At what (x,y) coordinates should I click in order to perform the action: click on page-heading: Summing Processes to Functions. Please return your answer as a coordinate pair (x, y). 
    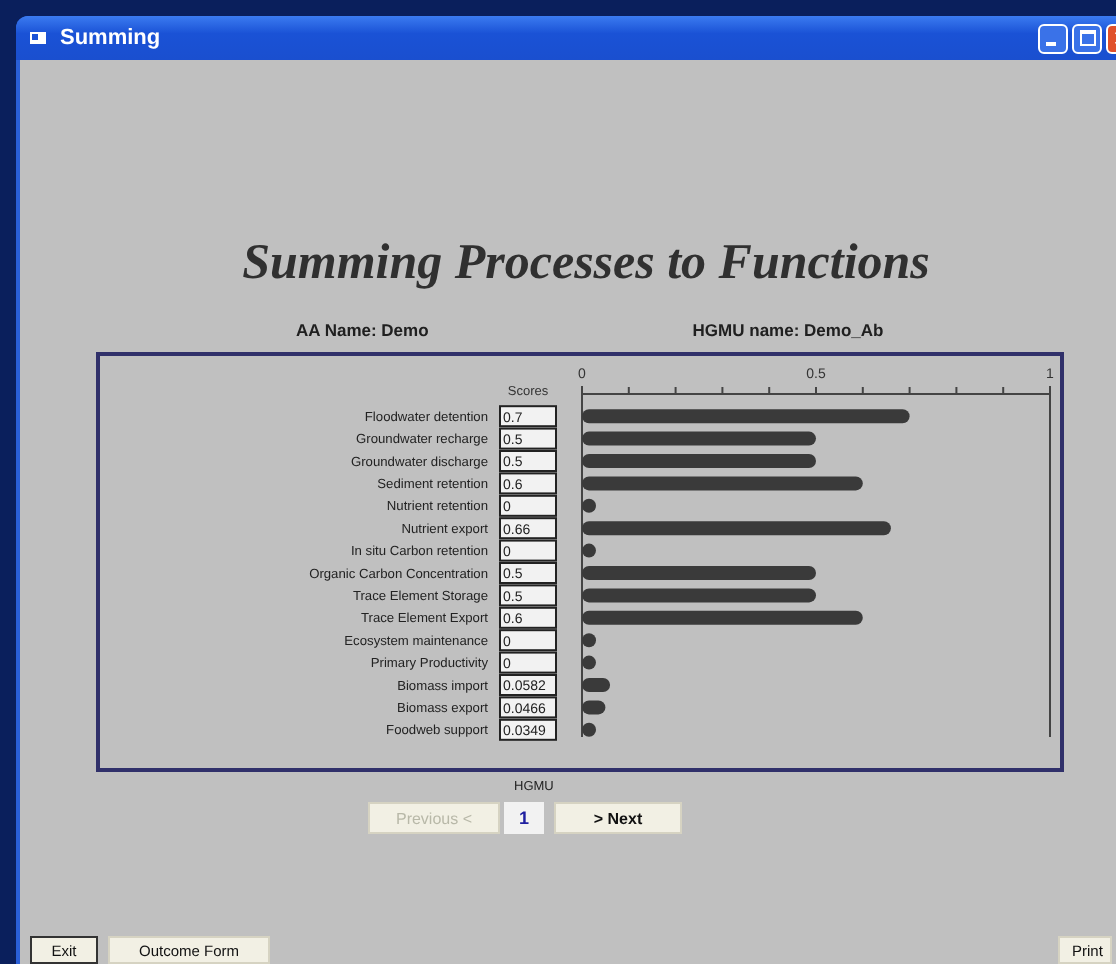
    Looking at the image, I should click on (586, 264).